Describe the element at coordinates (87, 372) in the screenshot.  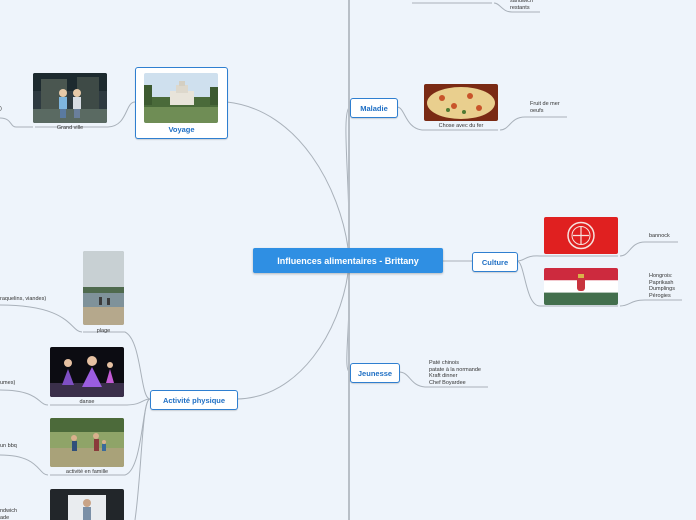
I see `danse-photo` at that location.